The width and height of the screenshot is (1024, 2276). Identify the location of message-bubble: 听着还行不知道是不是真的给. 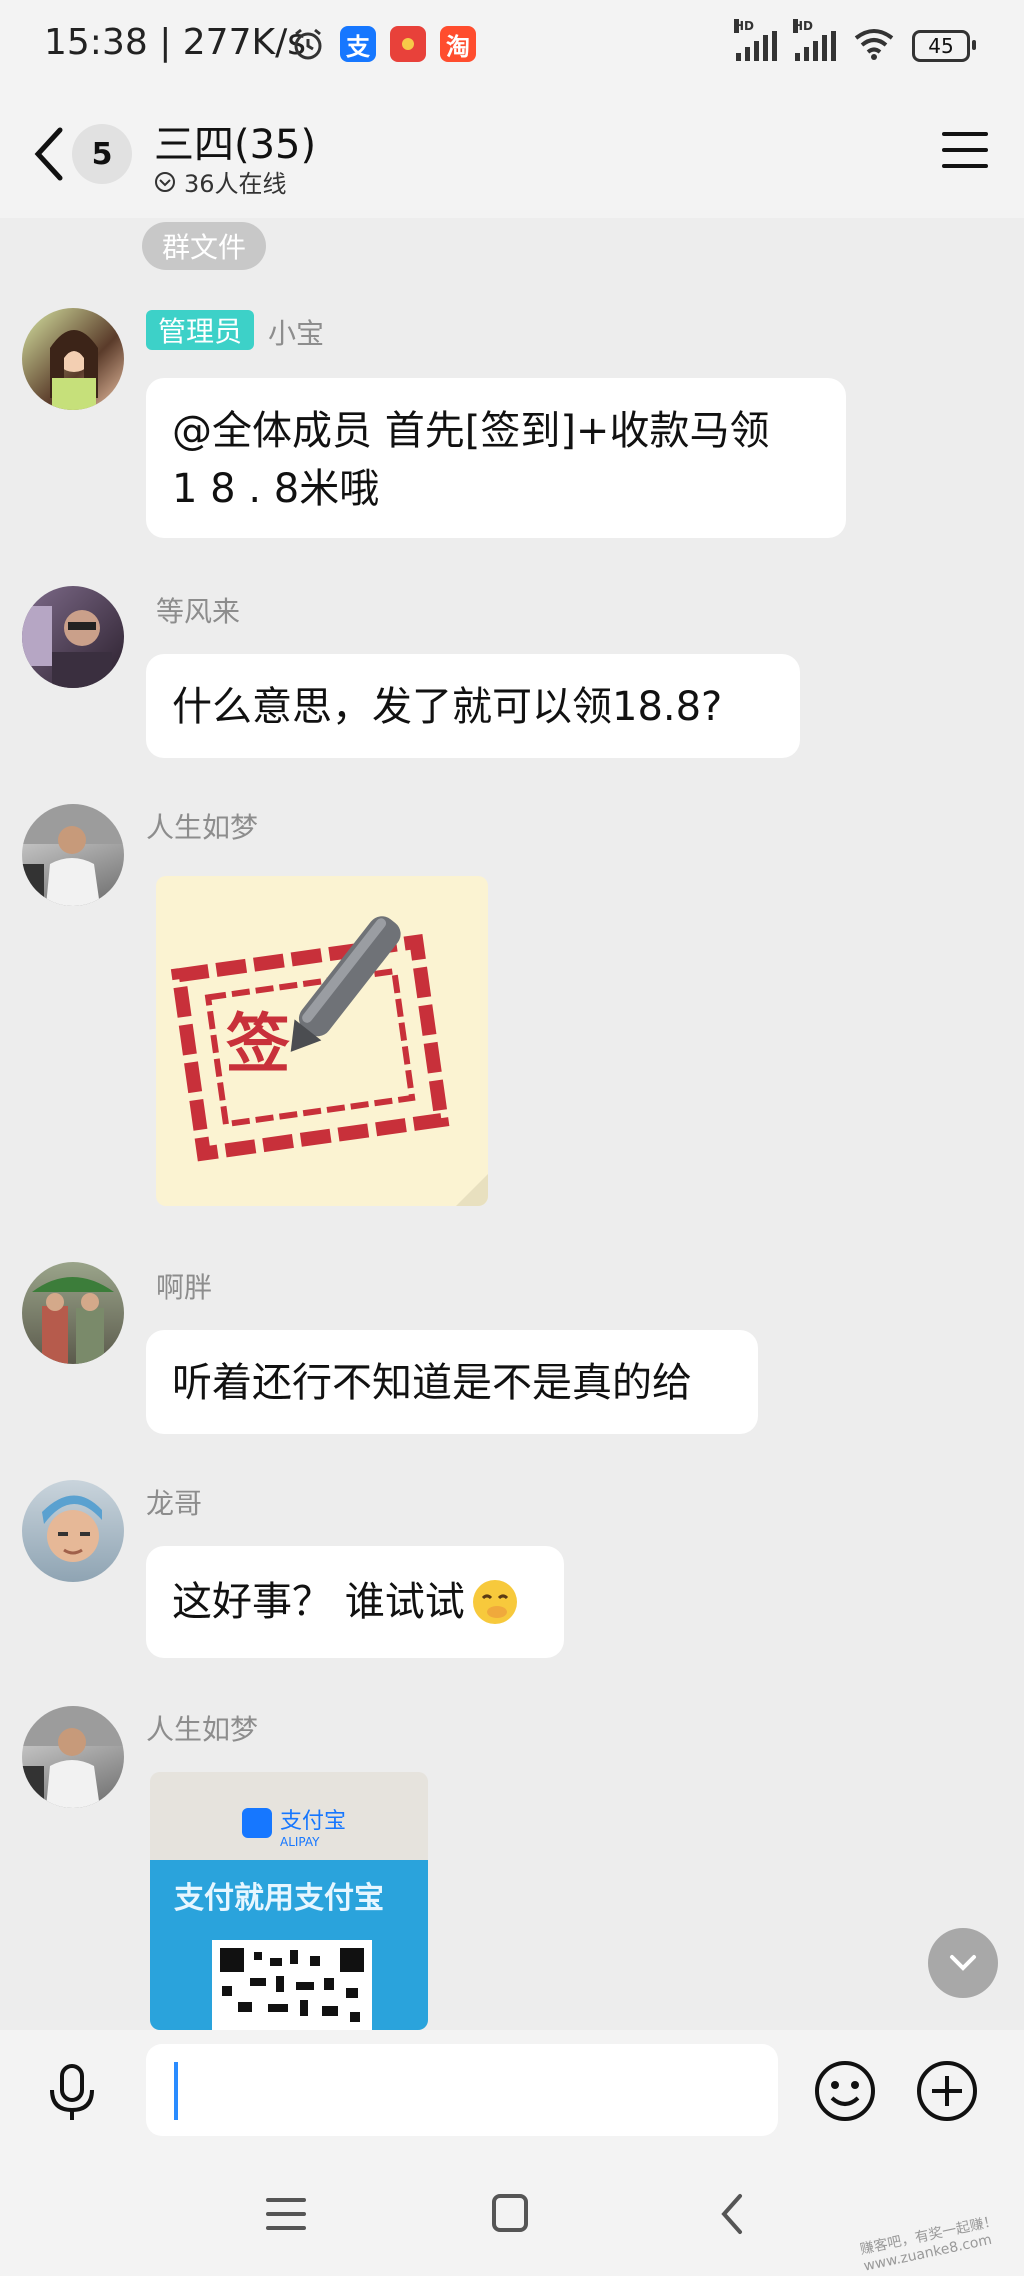
(452, 1382).